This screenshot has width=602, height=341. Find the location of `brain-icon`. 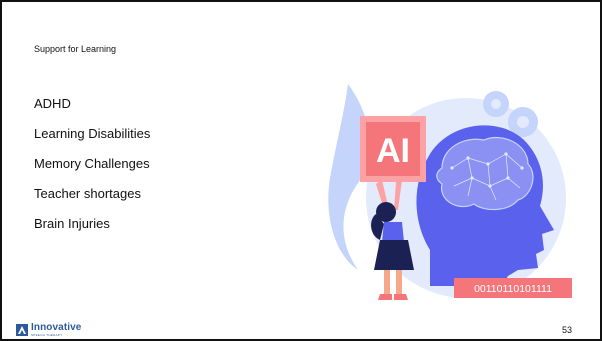

brain-icon is located at coordinates (485, 173).